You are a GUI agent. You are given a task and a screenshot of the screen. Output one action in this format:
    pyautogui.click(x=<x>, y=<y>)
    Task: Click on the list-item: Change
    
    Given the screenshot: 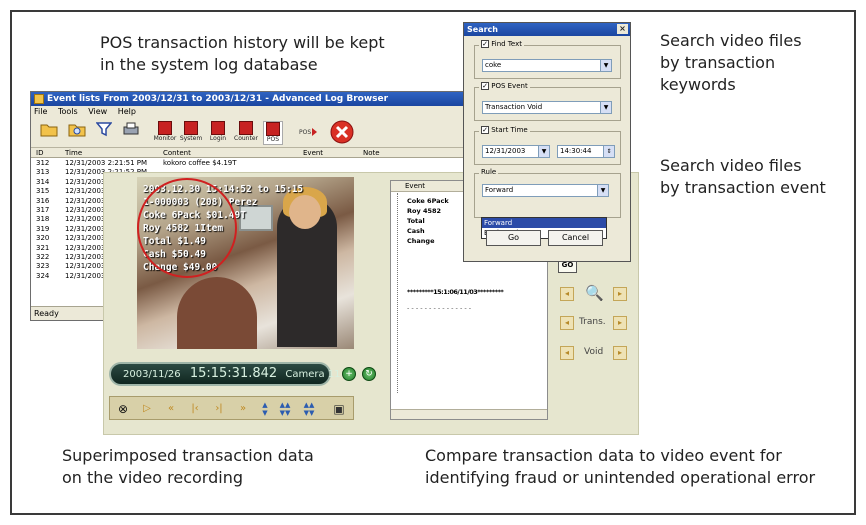 What is the action you would take?
    pyautogui.click(x=428, y=241)
    